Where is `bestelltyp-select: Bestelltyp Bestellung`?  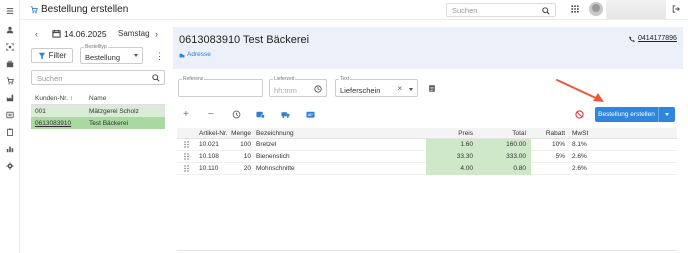
bestelltyp-select: Bestelltyp Bestellung is located at coordinates (111, 54).